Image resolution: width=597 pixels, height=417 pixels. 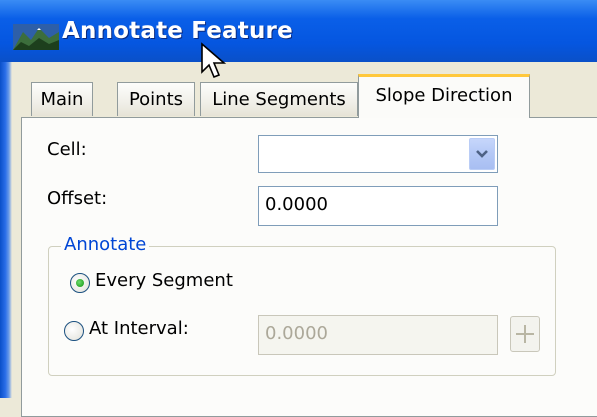 What do you see at coordinates (177, 31) in the screenshot?
I see `window-title: Annotate Feature` at bounding box center [177, 31].